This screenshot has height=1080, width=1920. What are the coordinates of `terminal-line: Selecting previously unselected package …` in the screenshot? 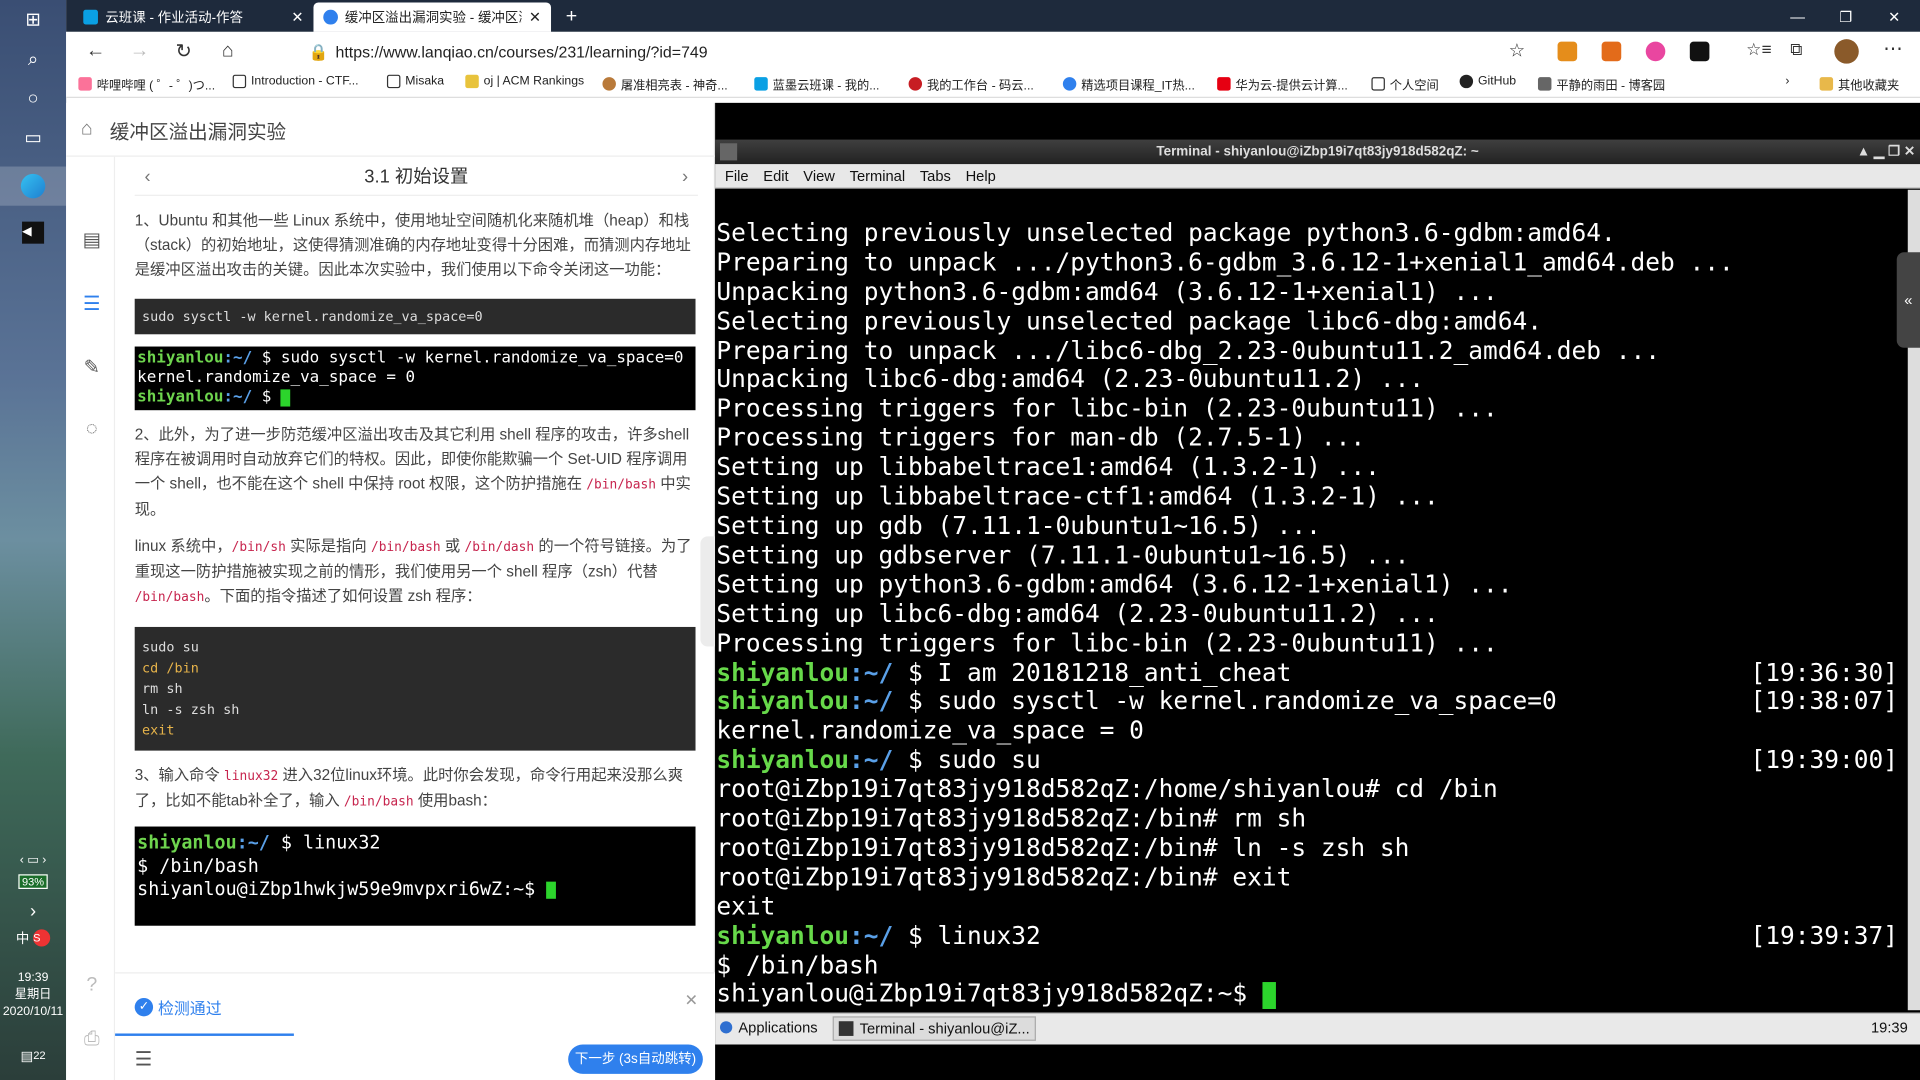 It's located at (1166, 232).